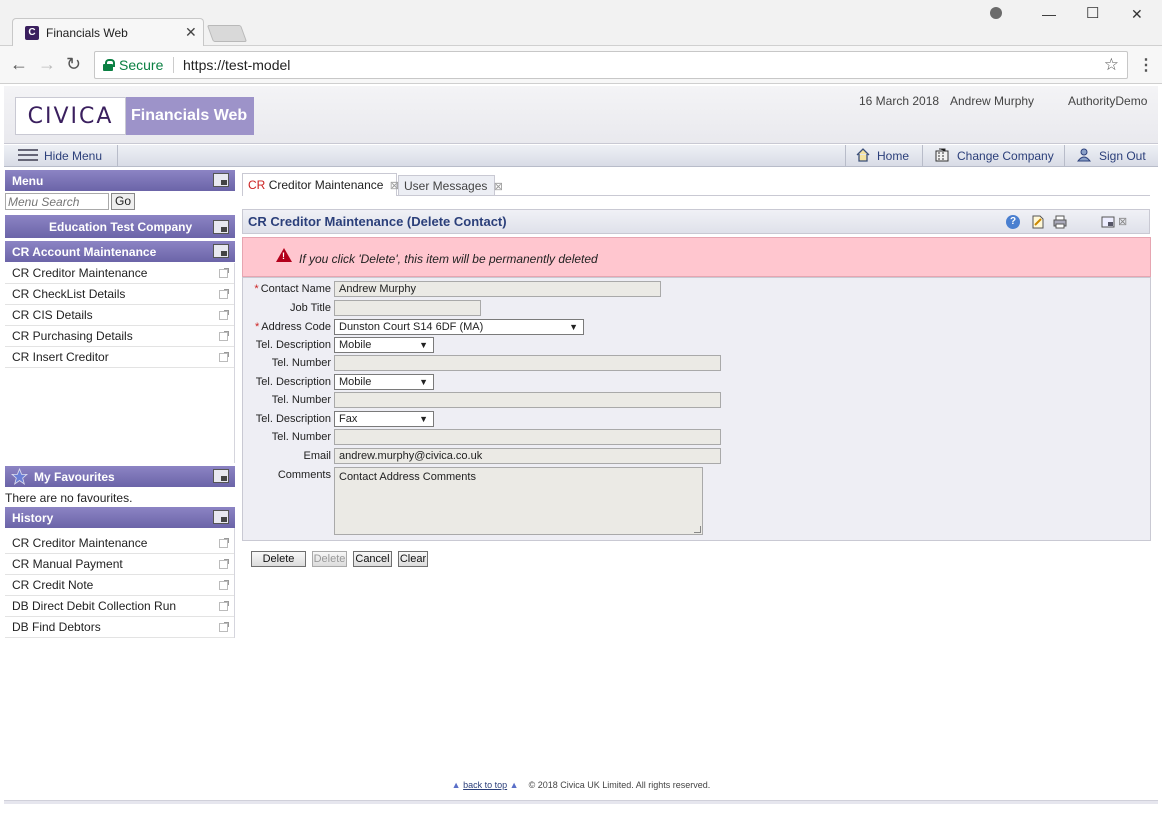 Image resolution: width=1162 pixels, height=820 pixels. Describe the element at coordinates (221, 251) in the screenshot. I see `section-up-icon` at that location.